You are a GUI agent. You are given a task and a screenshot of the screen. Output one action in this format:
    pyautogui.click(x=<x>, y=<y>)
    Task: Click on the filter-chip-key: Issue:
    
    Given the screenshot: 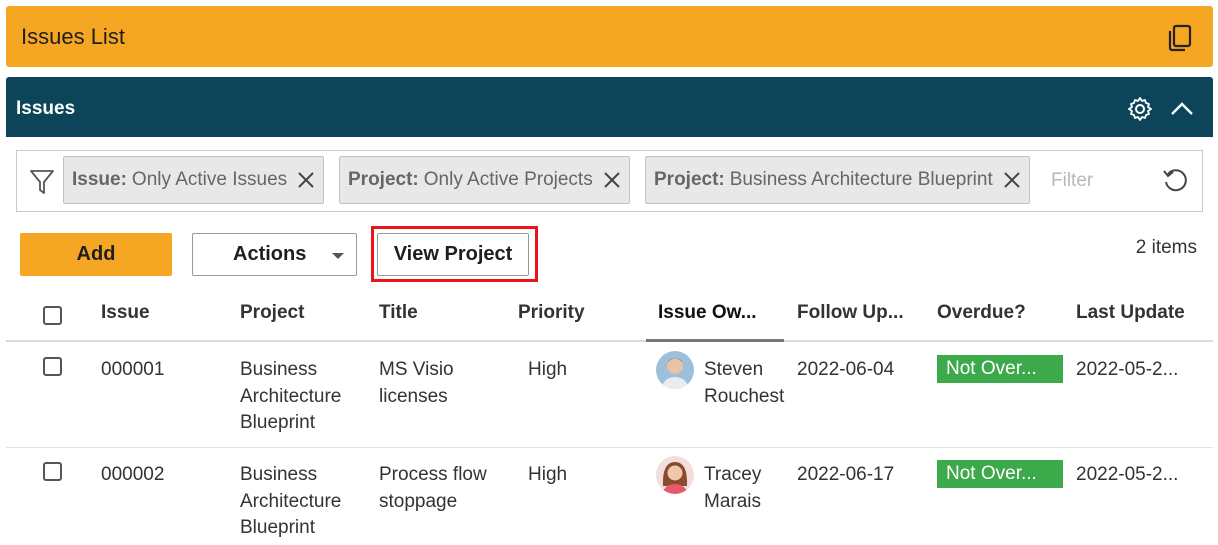 What is the action you would take?
    pyautogui.click(x=99, y=179)
    